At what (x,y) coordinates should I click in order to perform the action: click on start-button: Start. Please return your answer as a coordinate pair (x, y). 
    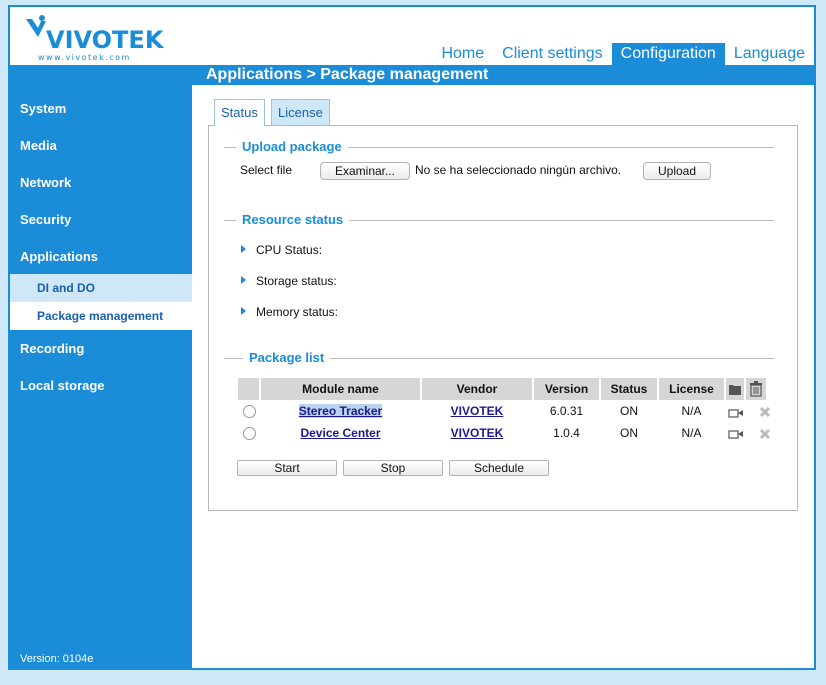
    Looking at the image, I should click on (287, 468).